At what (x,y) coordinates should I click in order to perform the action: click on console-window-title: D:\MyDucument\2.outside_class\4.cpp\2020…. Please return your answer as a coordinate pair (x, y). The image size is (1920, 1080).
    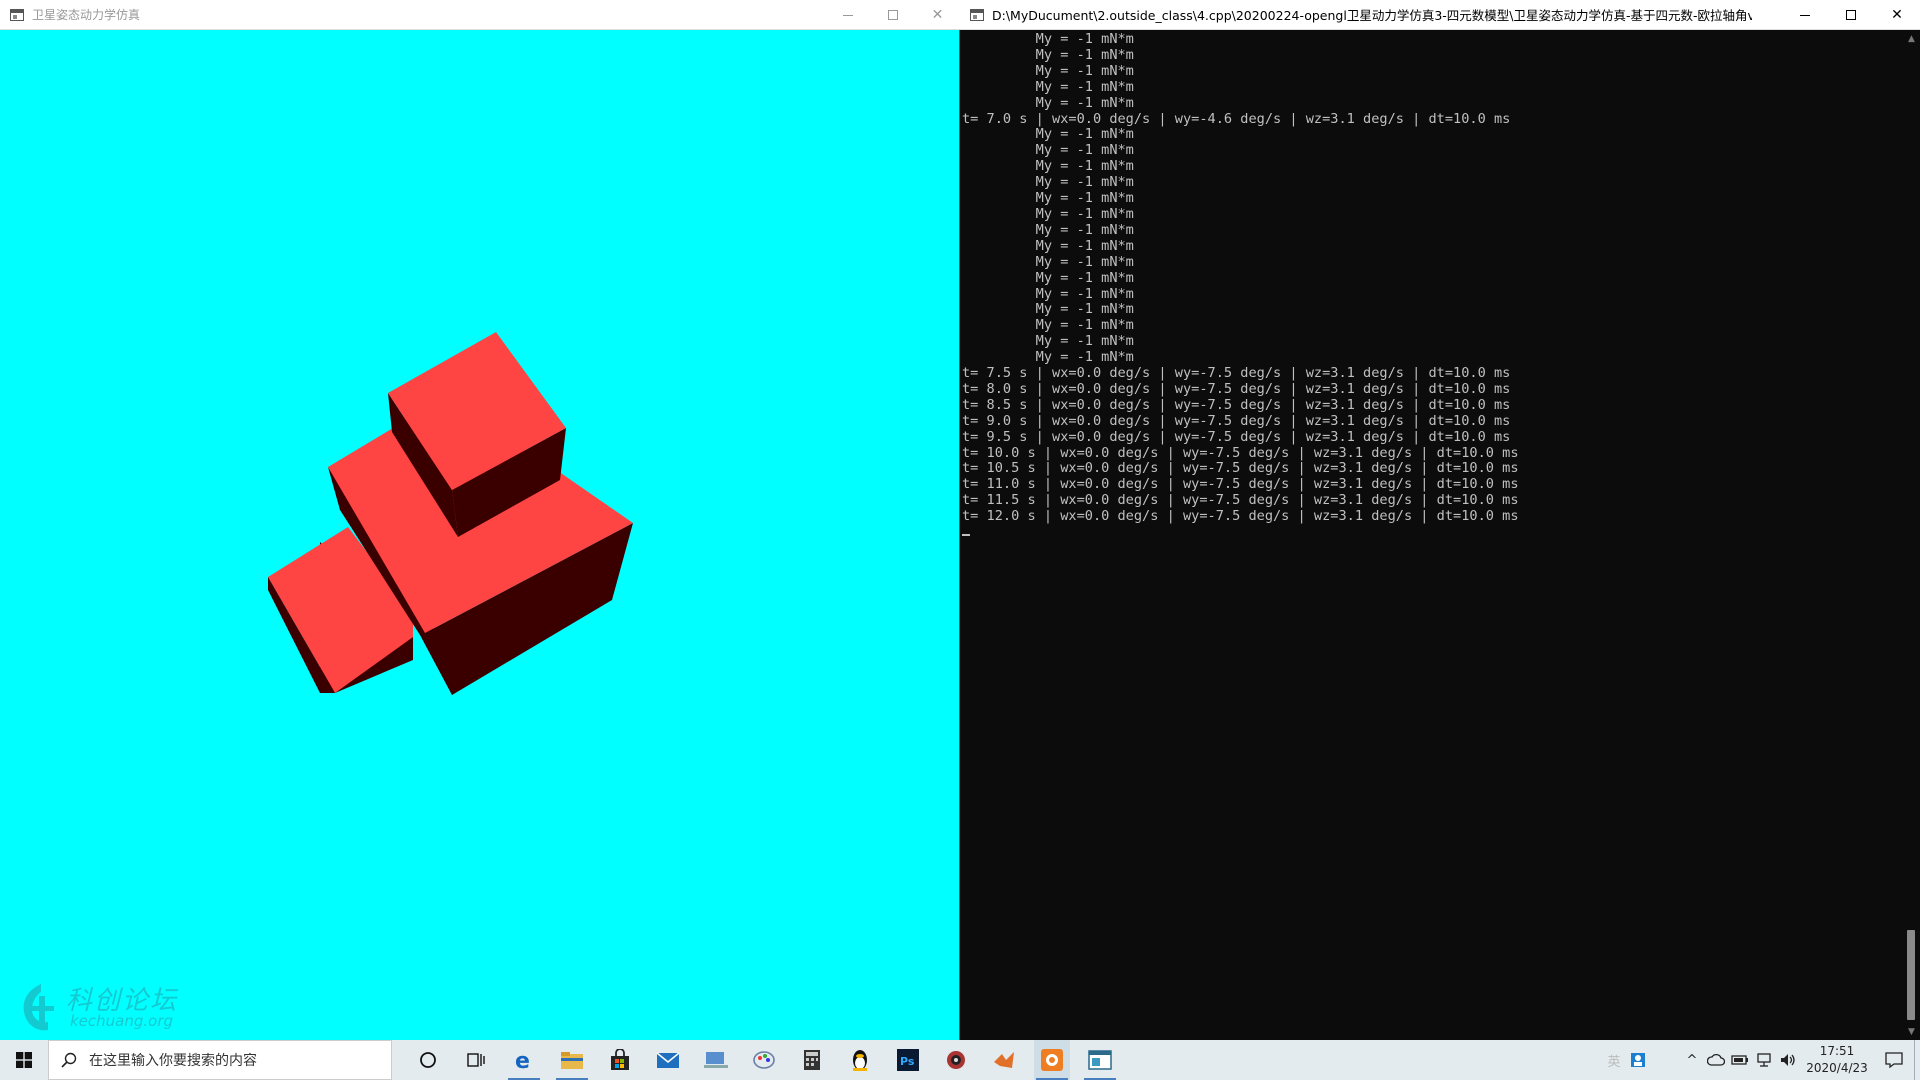
    Looking at the image, I should click on (1372, 15).